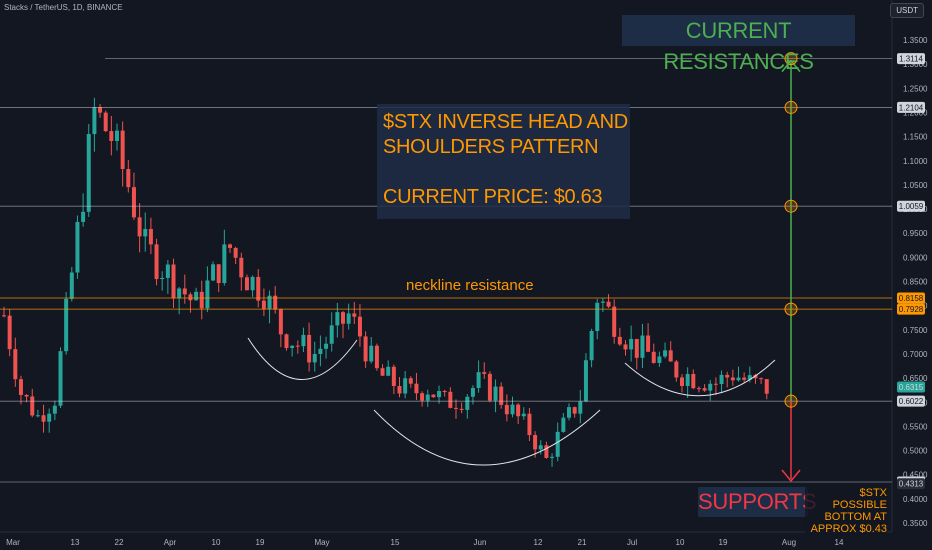 This screenshot has width=932, height=550. Describe the element at coordinates (915, 161) in the screenshot. I see `y-tick-label: 1.1000` at that location.